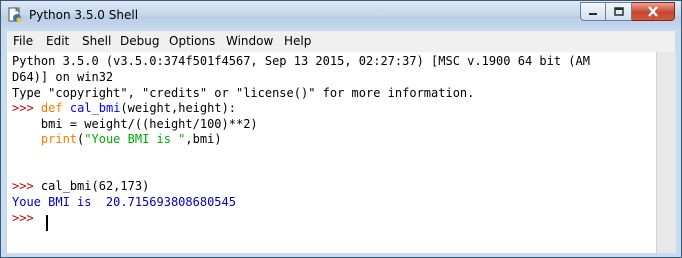 Image resolution: width=682 pixels, height=258 pixels. What do you see at coordinates (96, 41) in the screenshot?
I see `menu-shell: Shell` at bounding box center [96, 41].